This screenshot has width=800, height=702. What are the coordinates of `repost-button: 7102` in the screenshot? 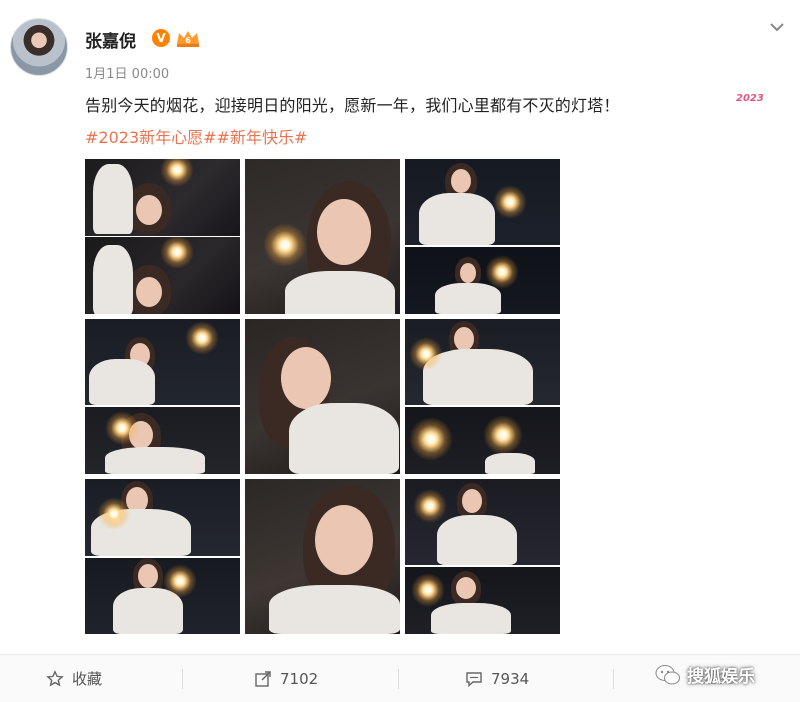 It's located at (286, 678).